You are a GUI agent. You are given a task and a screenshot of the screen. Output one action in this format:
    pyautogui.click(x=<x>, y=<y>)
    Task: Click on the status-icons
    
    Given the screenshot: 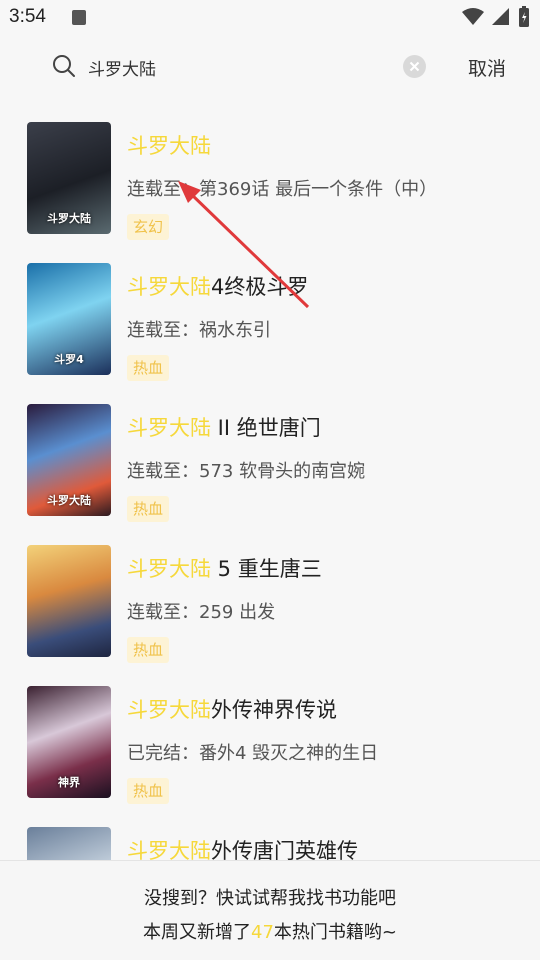 What is the action you would take?
    pyautogui.click(x=496, y=17)
    